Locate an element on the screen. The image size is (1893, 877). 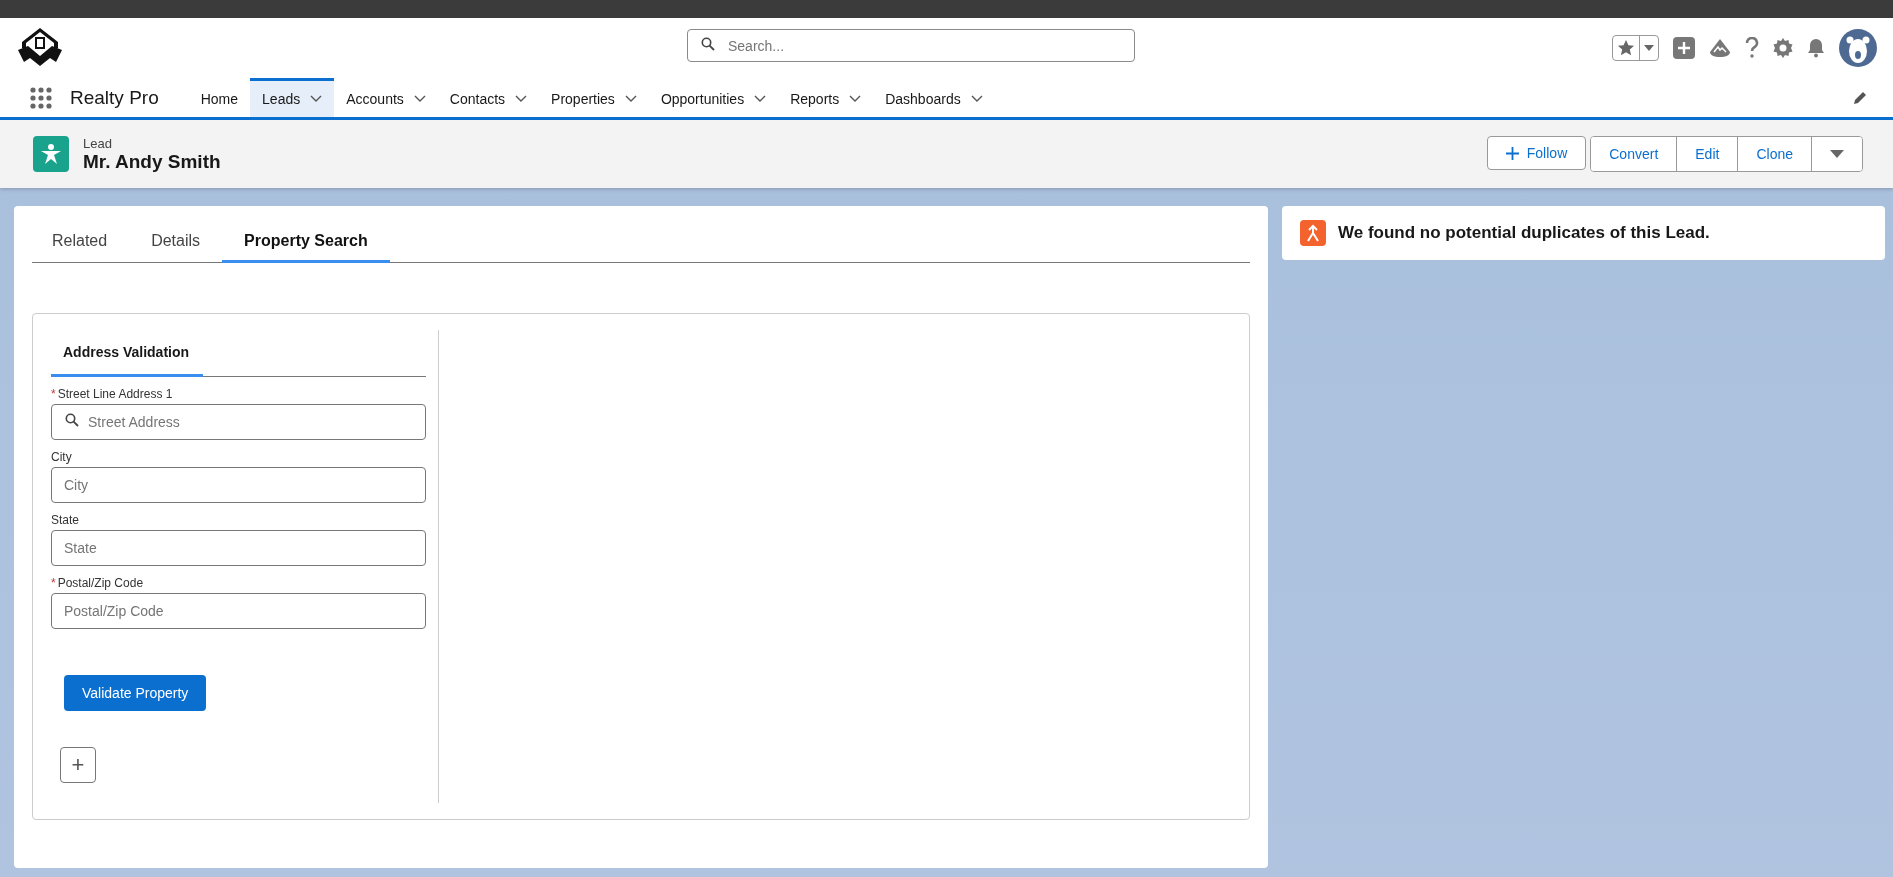
settings-icon is located at coordinates (1783, 48).